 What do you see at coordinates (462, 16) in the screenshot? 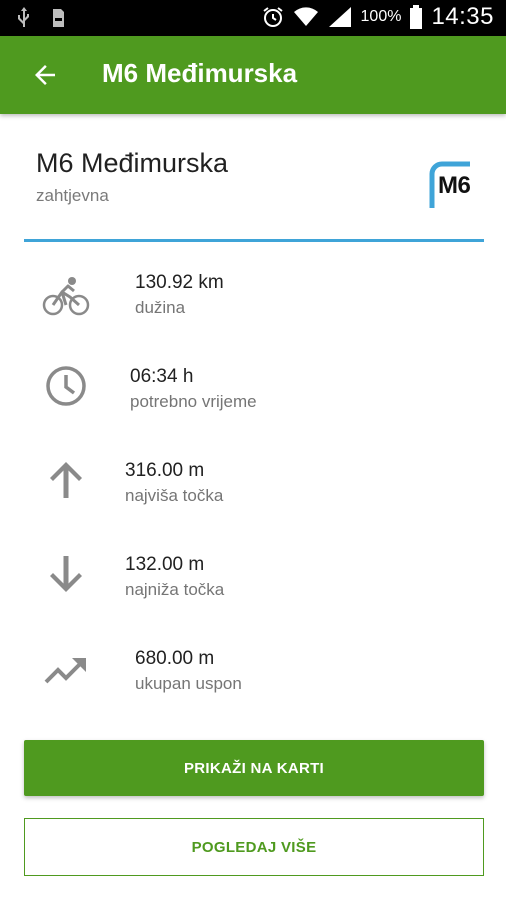
I see `status-time: 14:35` at bounding box center [462, 16].